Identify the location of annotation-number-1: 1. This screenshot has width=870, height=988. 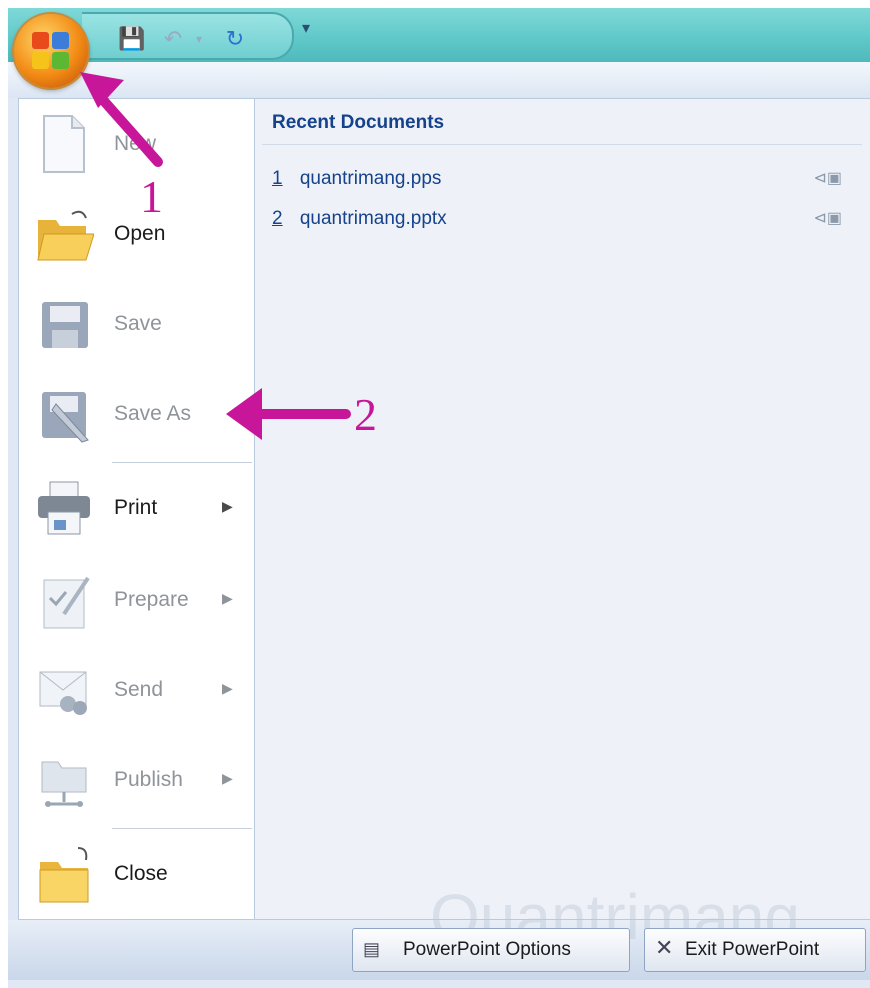
(151, 196).